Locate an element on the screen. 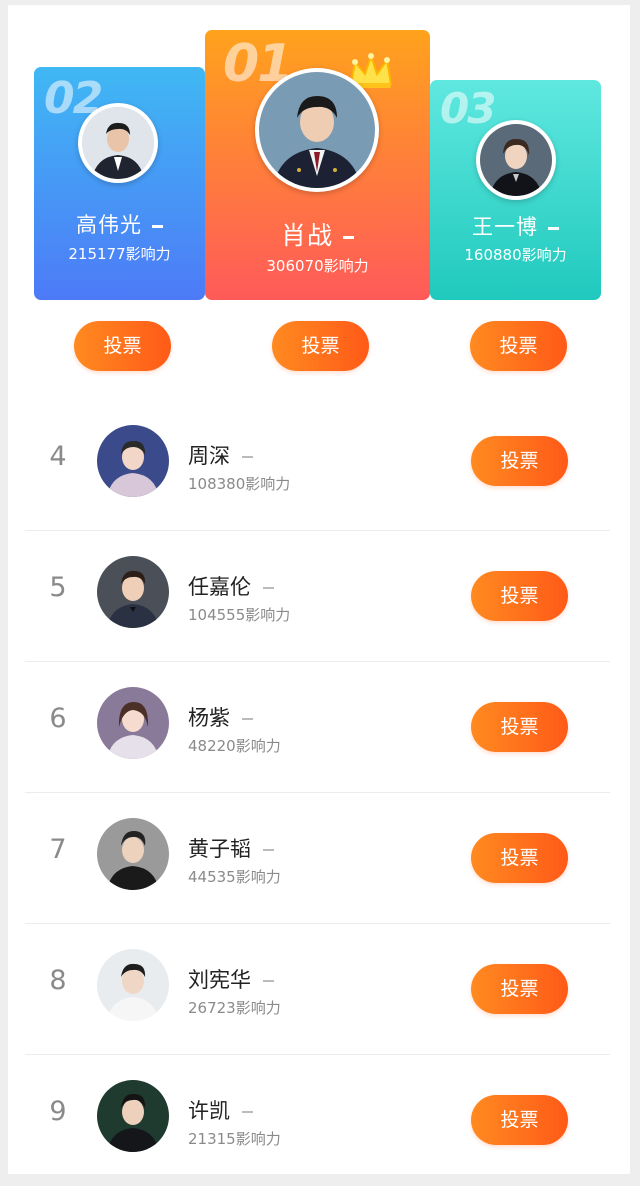 This screenshot has width=640, height=1186. rank-number: 9 is located at coordinates (58, 1111).